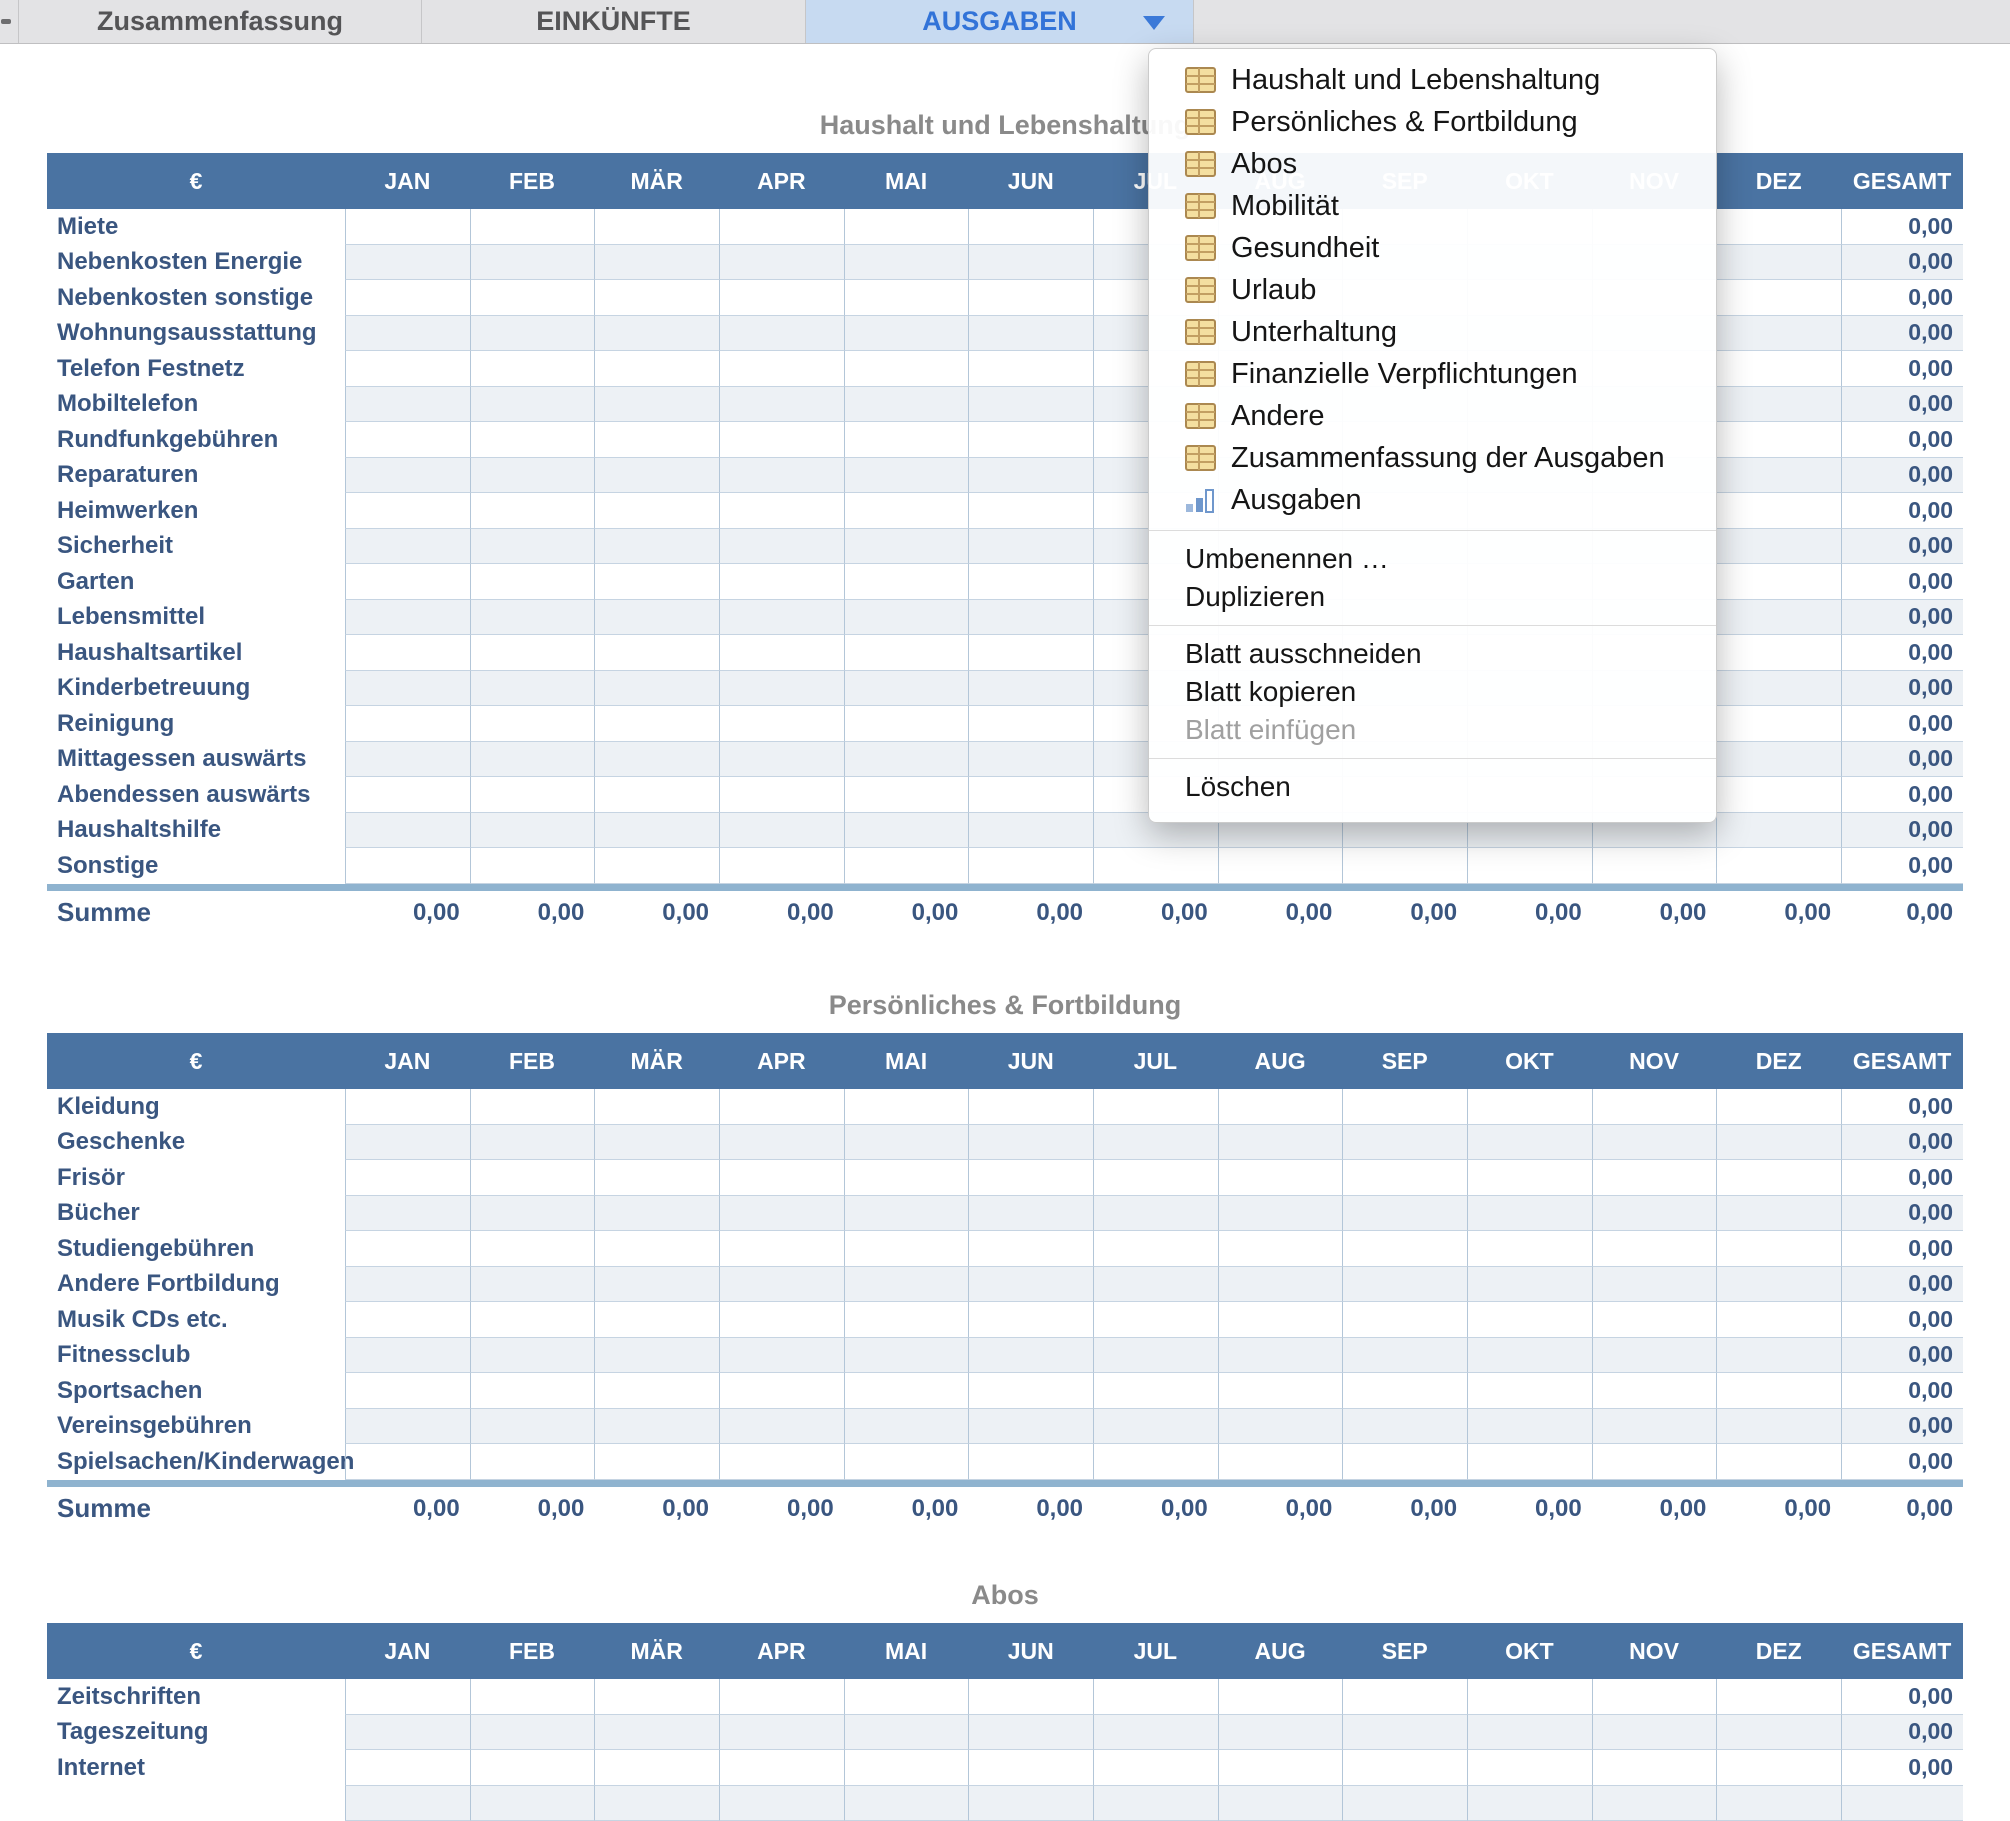 The image size is (2010, 1821). What do you see at coordinates (407, 1509) in the screenshot?
I see `summe-cell-jan: 0,00` at bounding box center [407, 1509].